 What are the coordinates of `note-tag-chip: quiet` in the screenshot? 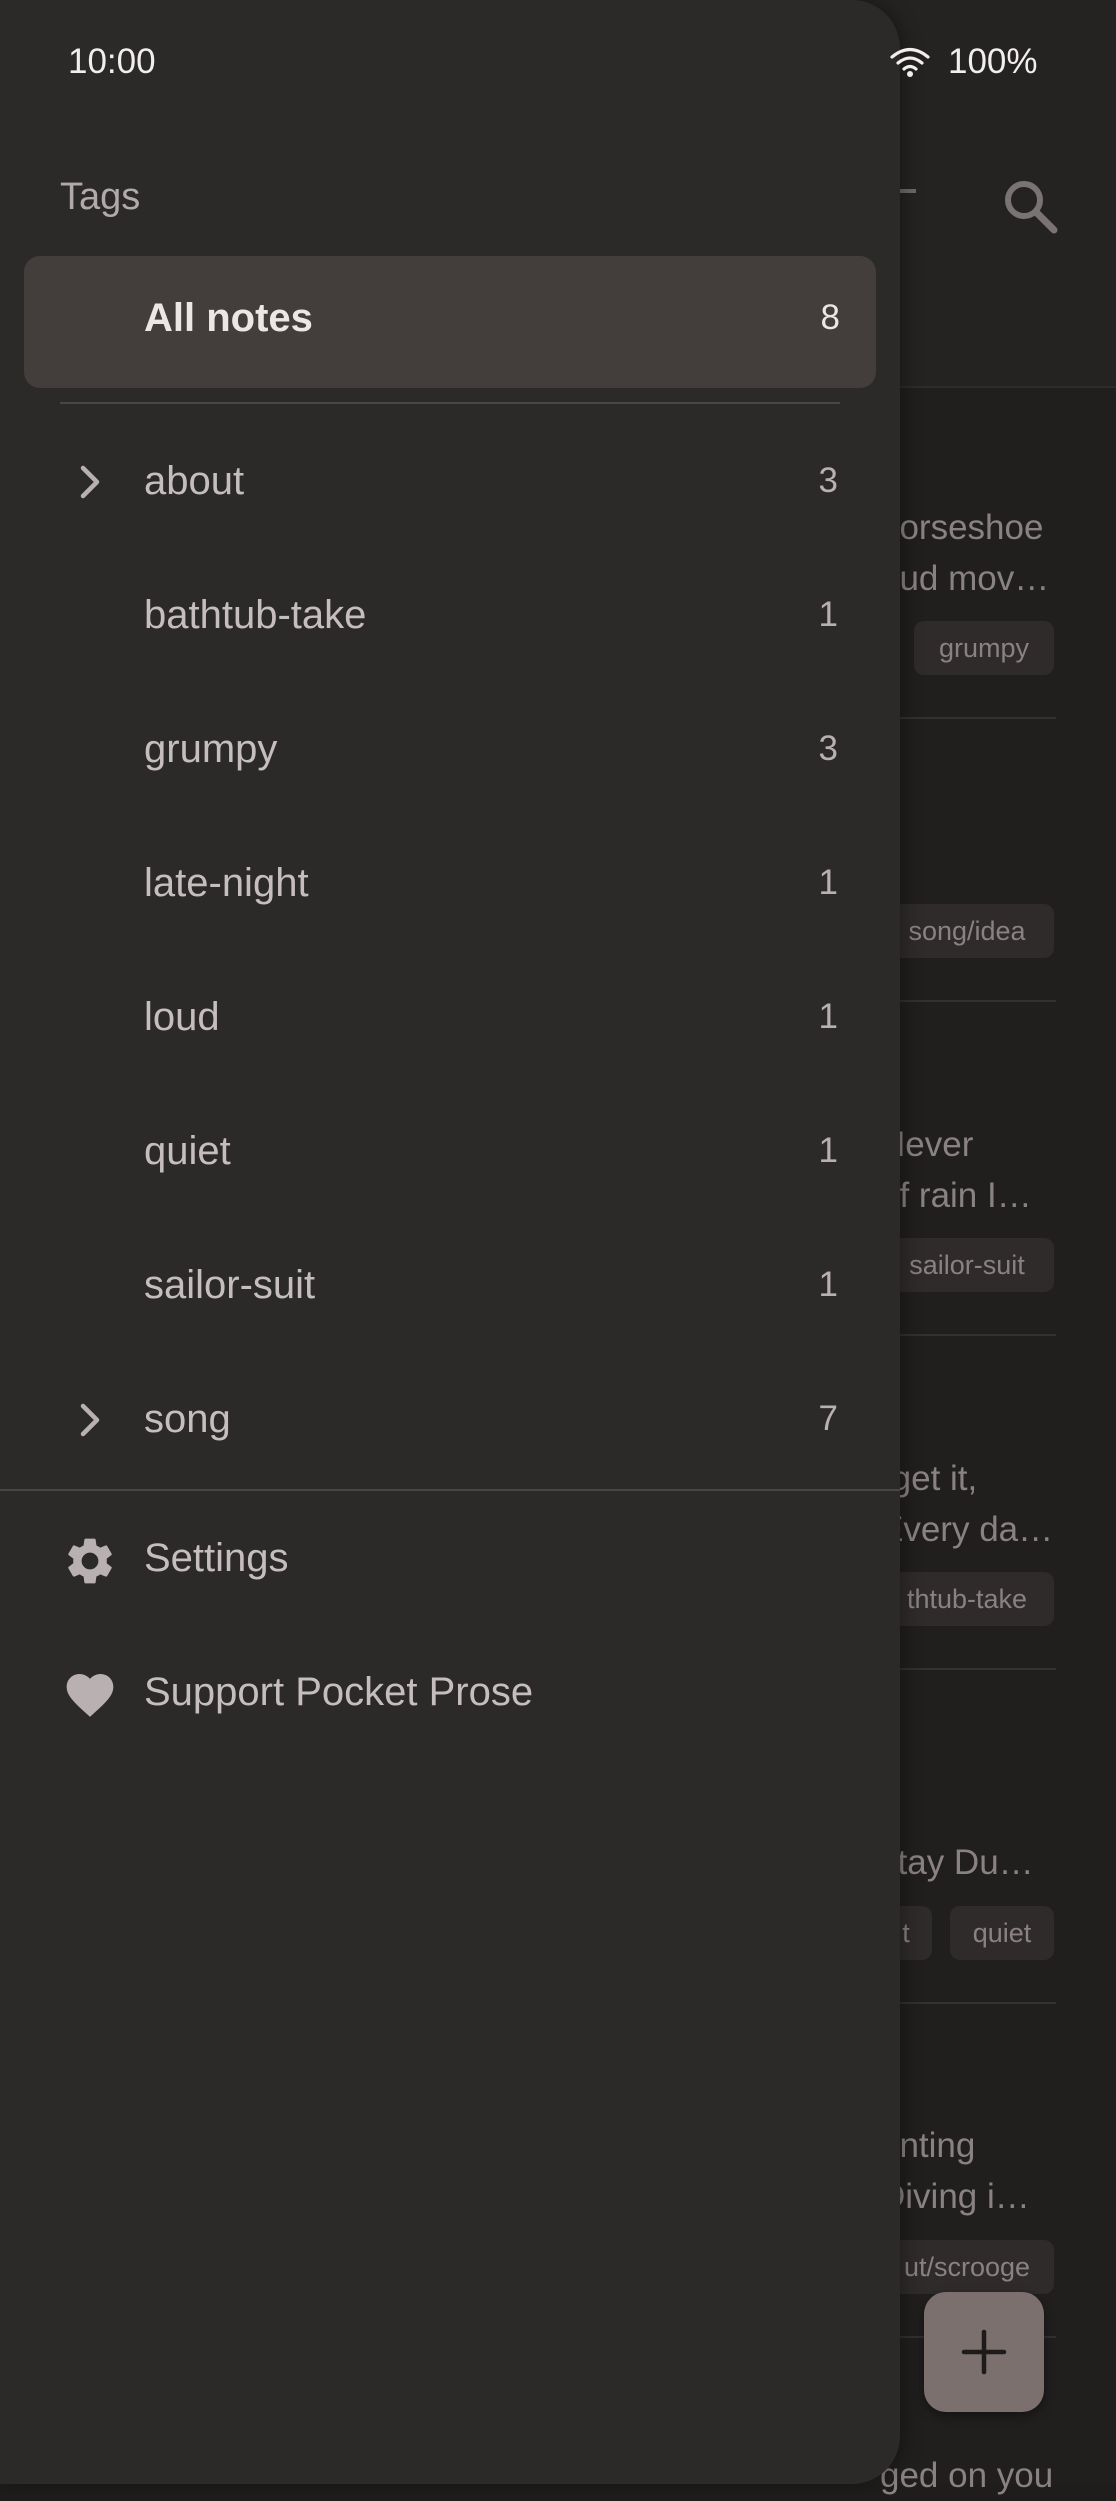 It's located at (1002, 1933).